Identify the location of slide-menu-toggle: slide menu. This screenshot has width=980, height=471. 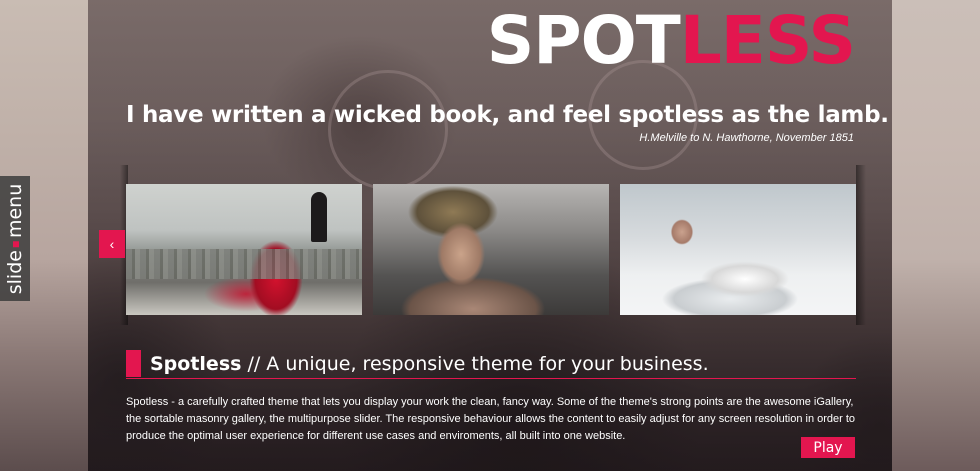
(15, 238).